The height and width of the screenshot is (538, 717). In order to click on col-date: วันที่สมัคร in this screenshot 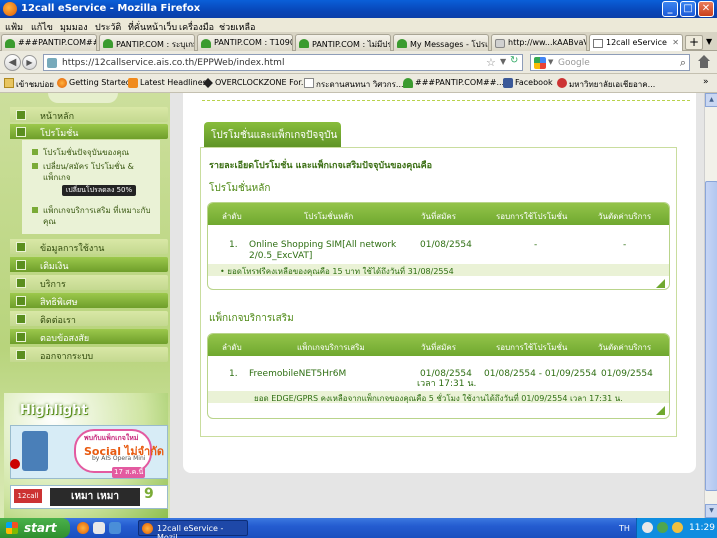, I will do `click(439, 347)`.